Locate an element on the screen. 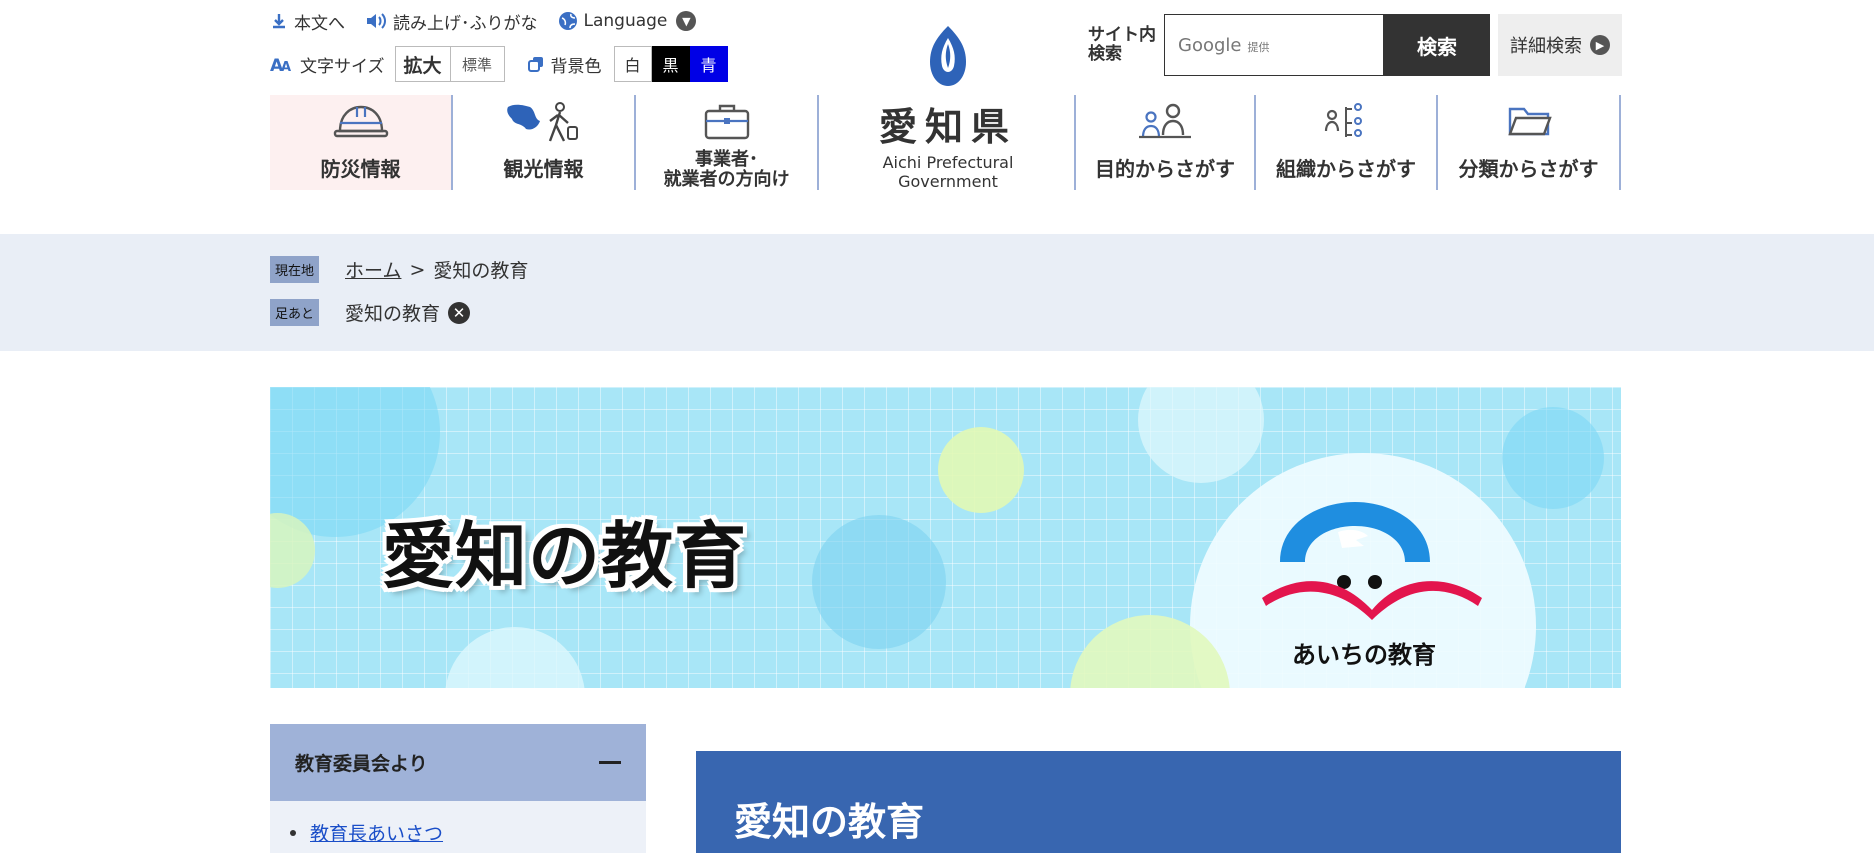 The width and height of the screenshot is (1874, 853). nav-business-label-line2: 就業者の方向け is located at coordinates (726, 179).